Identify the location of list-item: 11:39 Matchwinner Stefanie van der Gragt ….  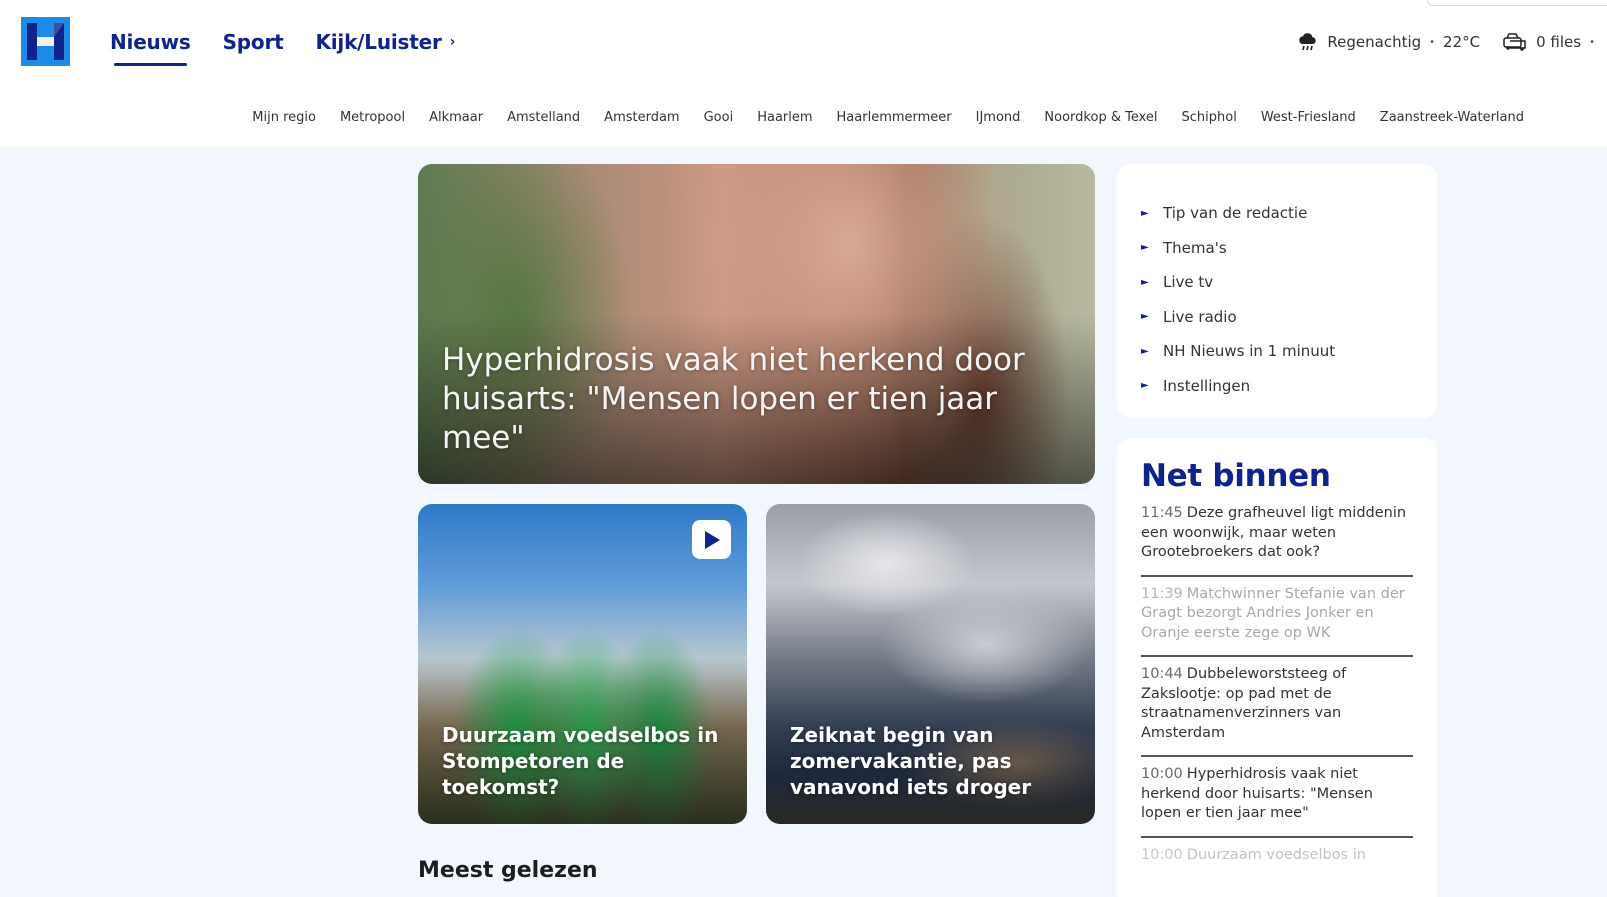
(1277, 617).